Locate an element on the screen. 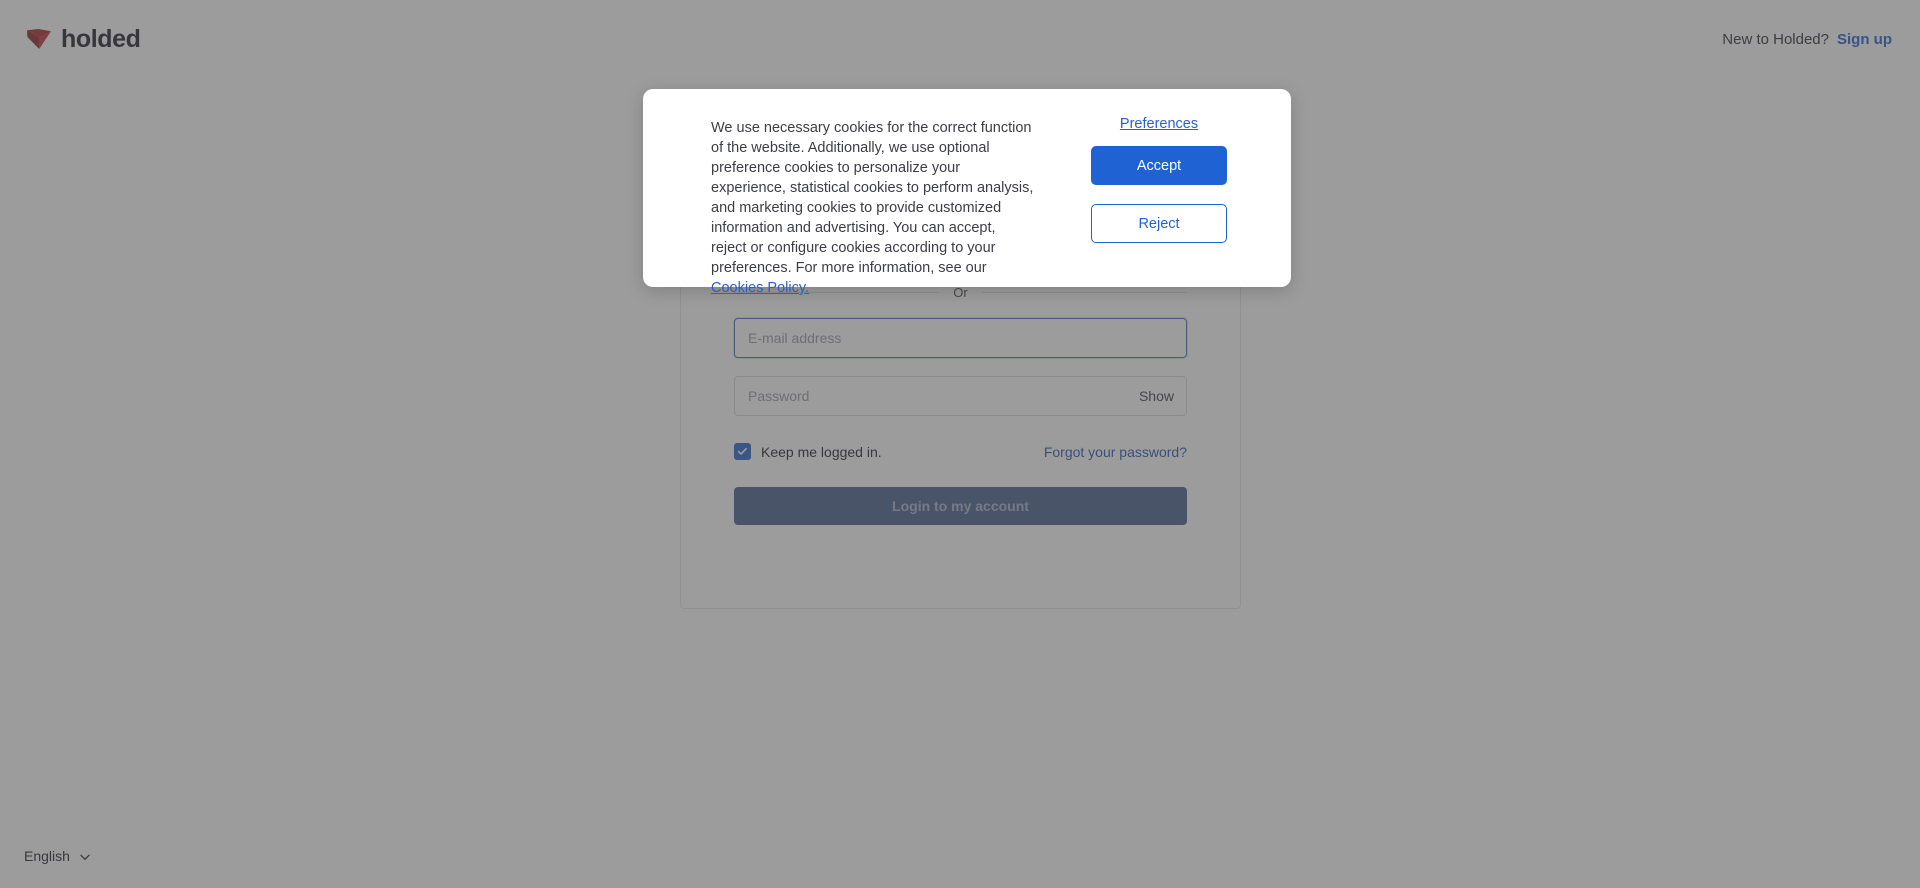  cookie-reject-button: Reject is located at coordinates (1159, 223).